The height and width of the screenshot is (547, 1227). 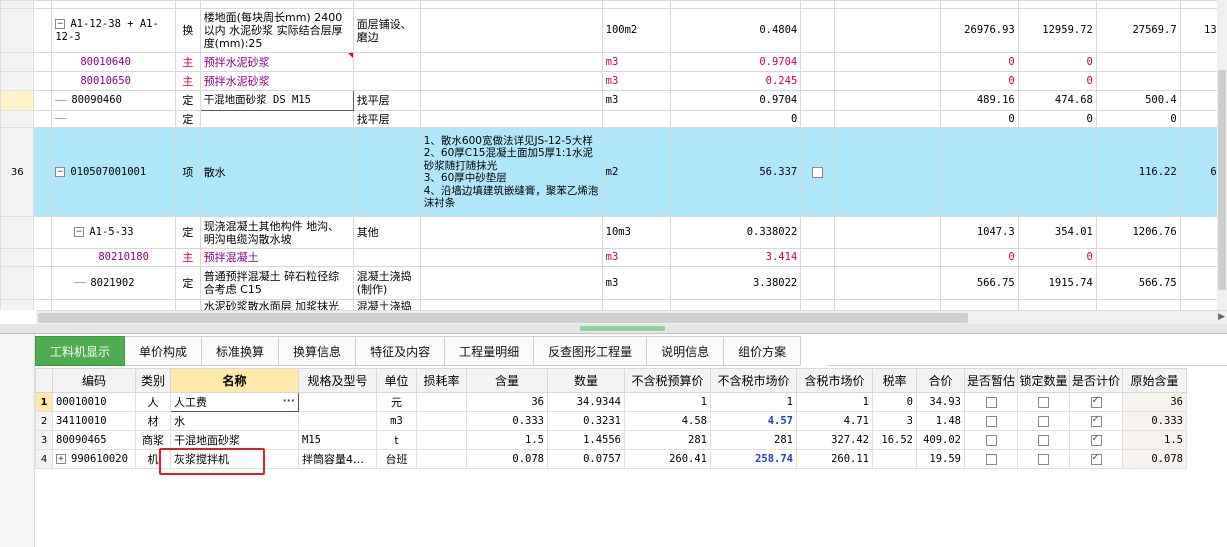 What do you see at coordinates (1154, 380) in the screenshot?
I see `col-header-orig-content: 原始含量` at bounding box center [1154, 380].